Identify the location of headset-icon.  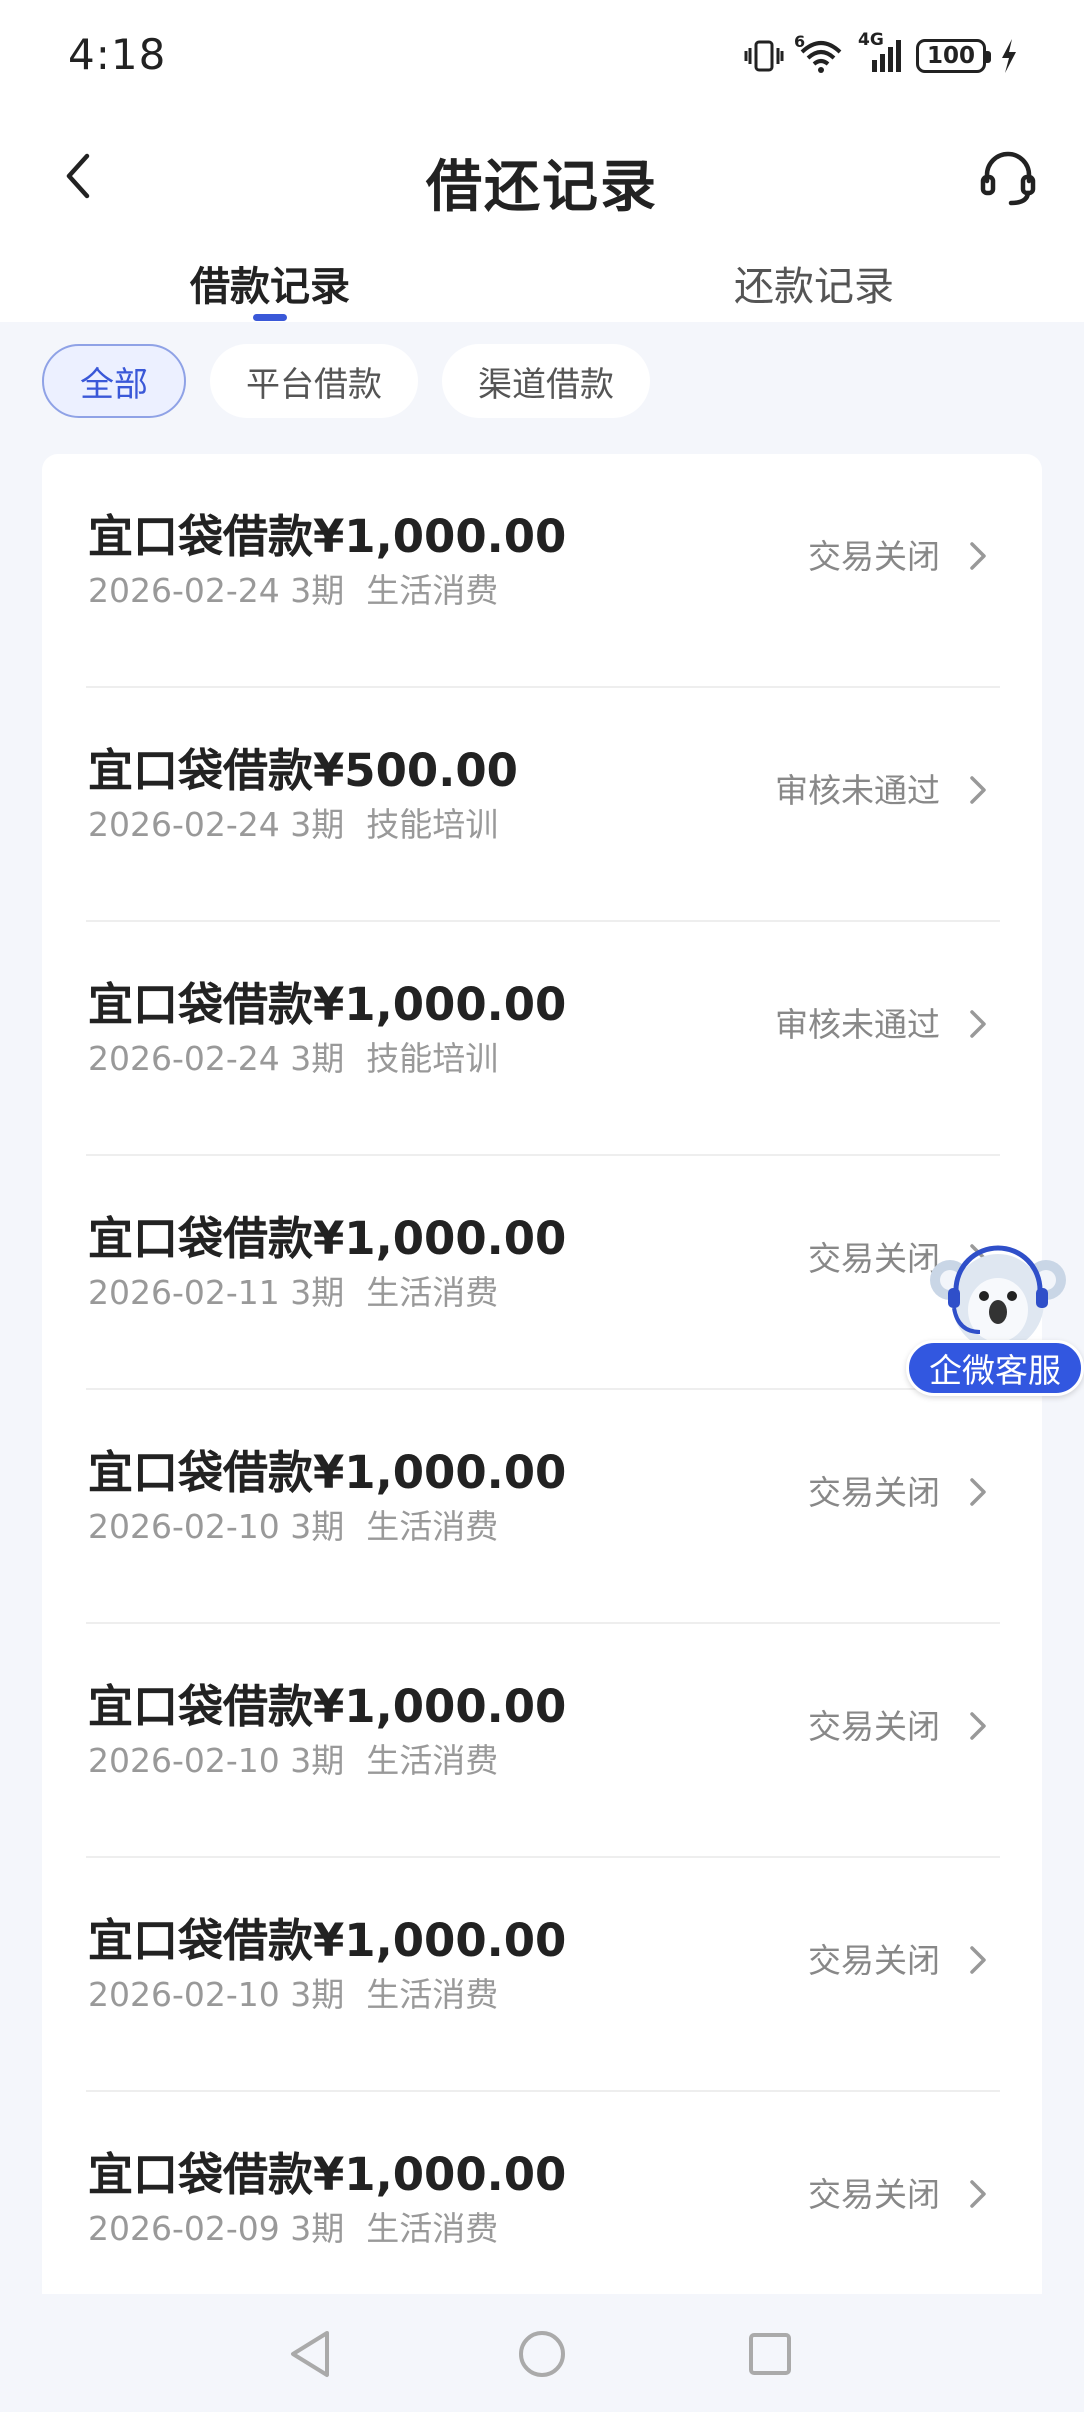
(1008, 178).